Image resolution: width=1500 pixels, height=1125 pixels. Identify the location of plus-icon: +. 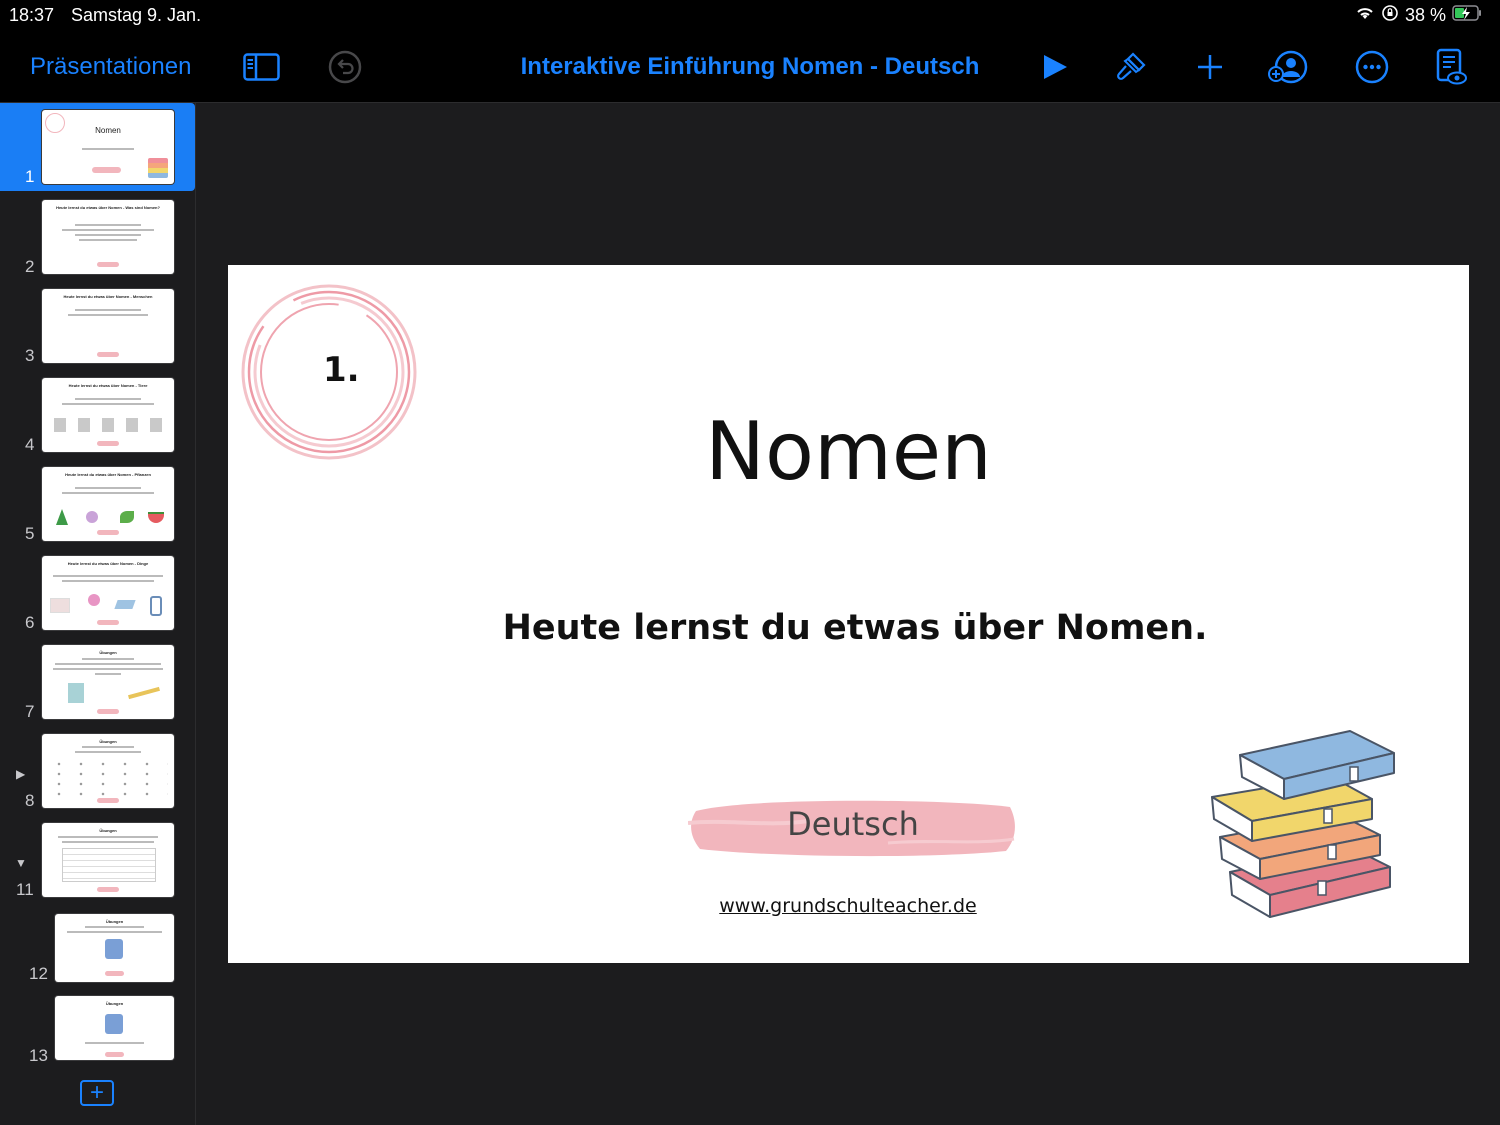
(96, 1092).